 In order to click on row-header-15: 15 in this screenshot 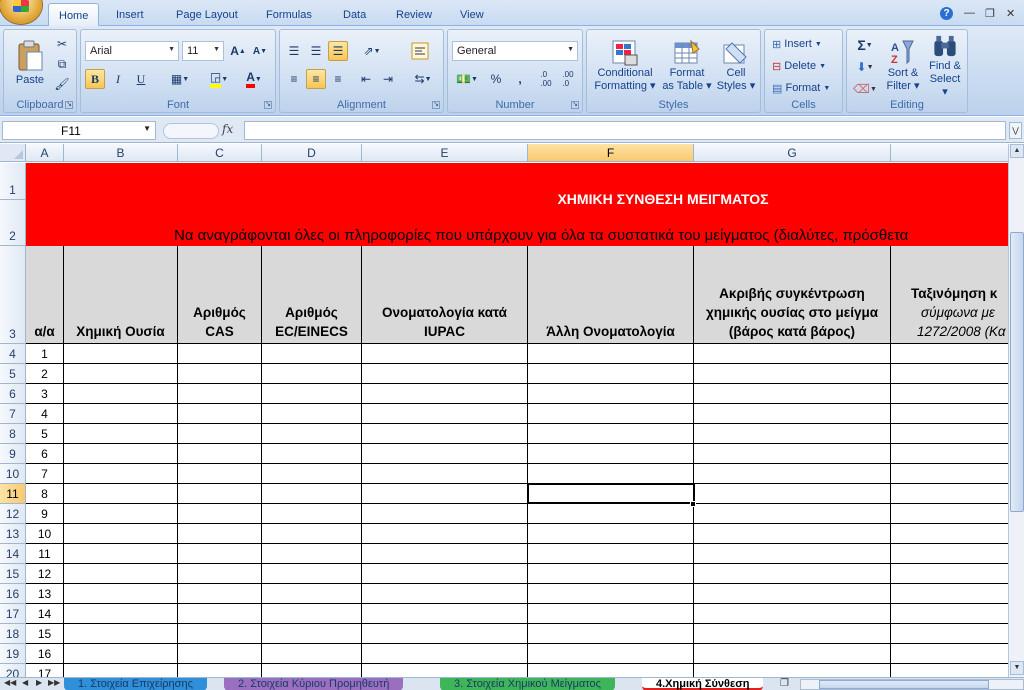, I will do `click(13, 574)`.